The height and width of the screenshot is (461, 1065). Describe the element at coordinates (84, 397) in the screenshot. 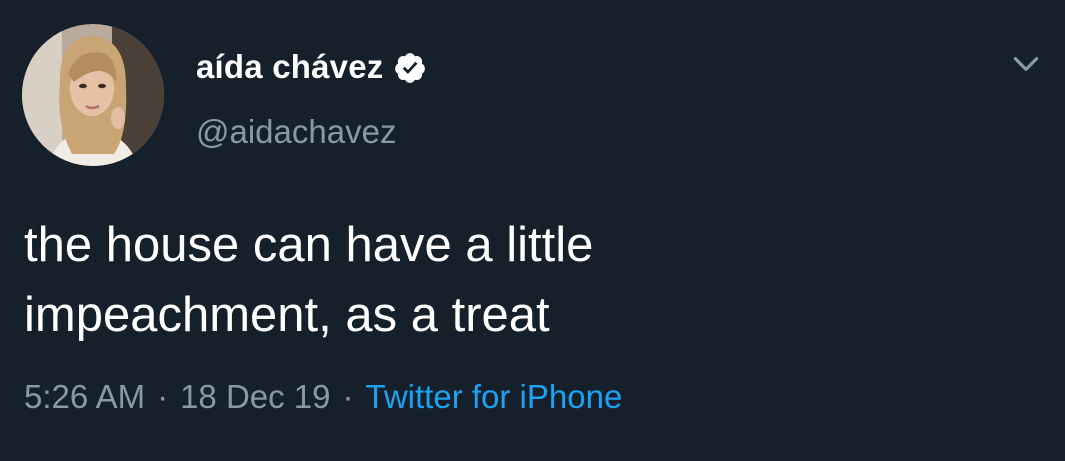

I see `tweet-time: 5:26 AM` at that location.